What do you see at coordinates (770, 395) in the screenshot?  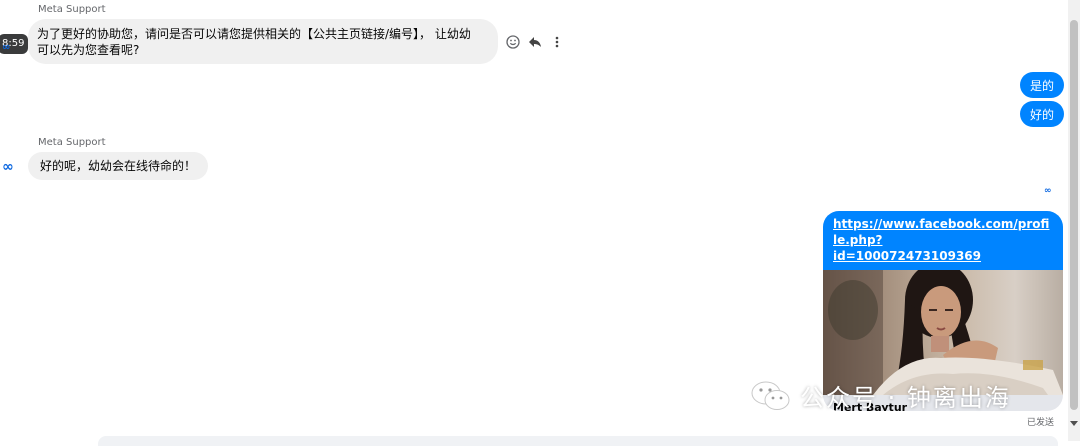 I see `wechat-icon` at bounding box center [770, 395].